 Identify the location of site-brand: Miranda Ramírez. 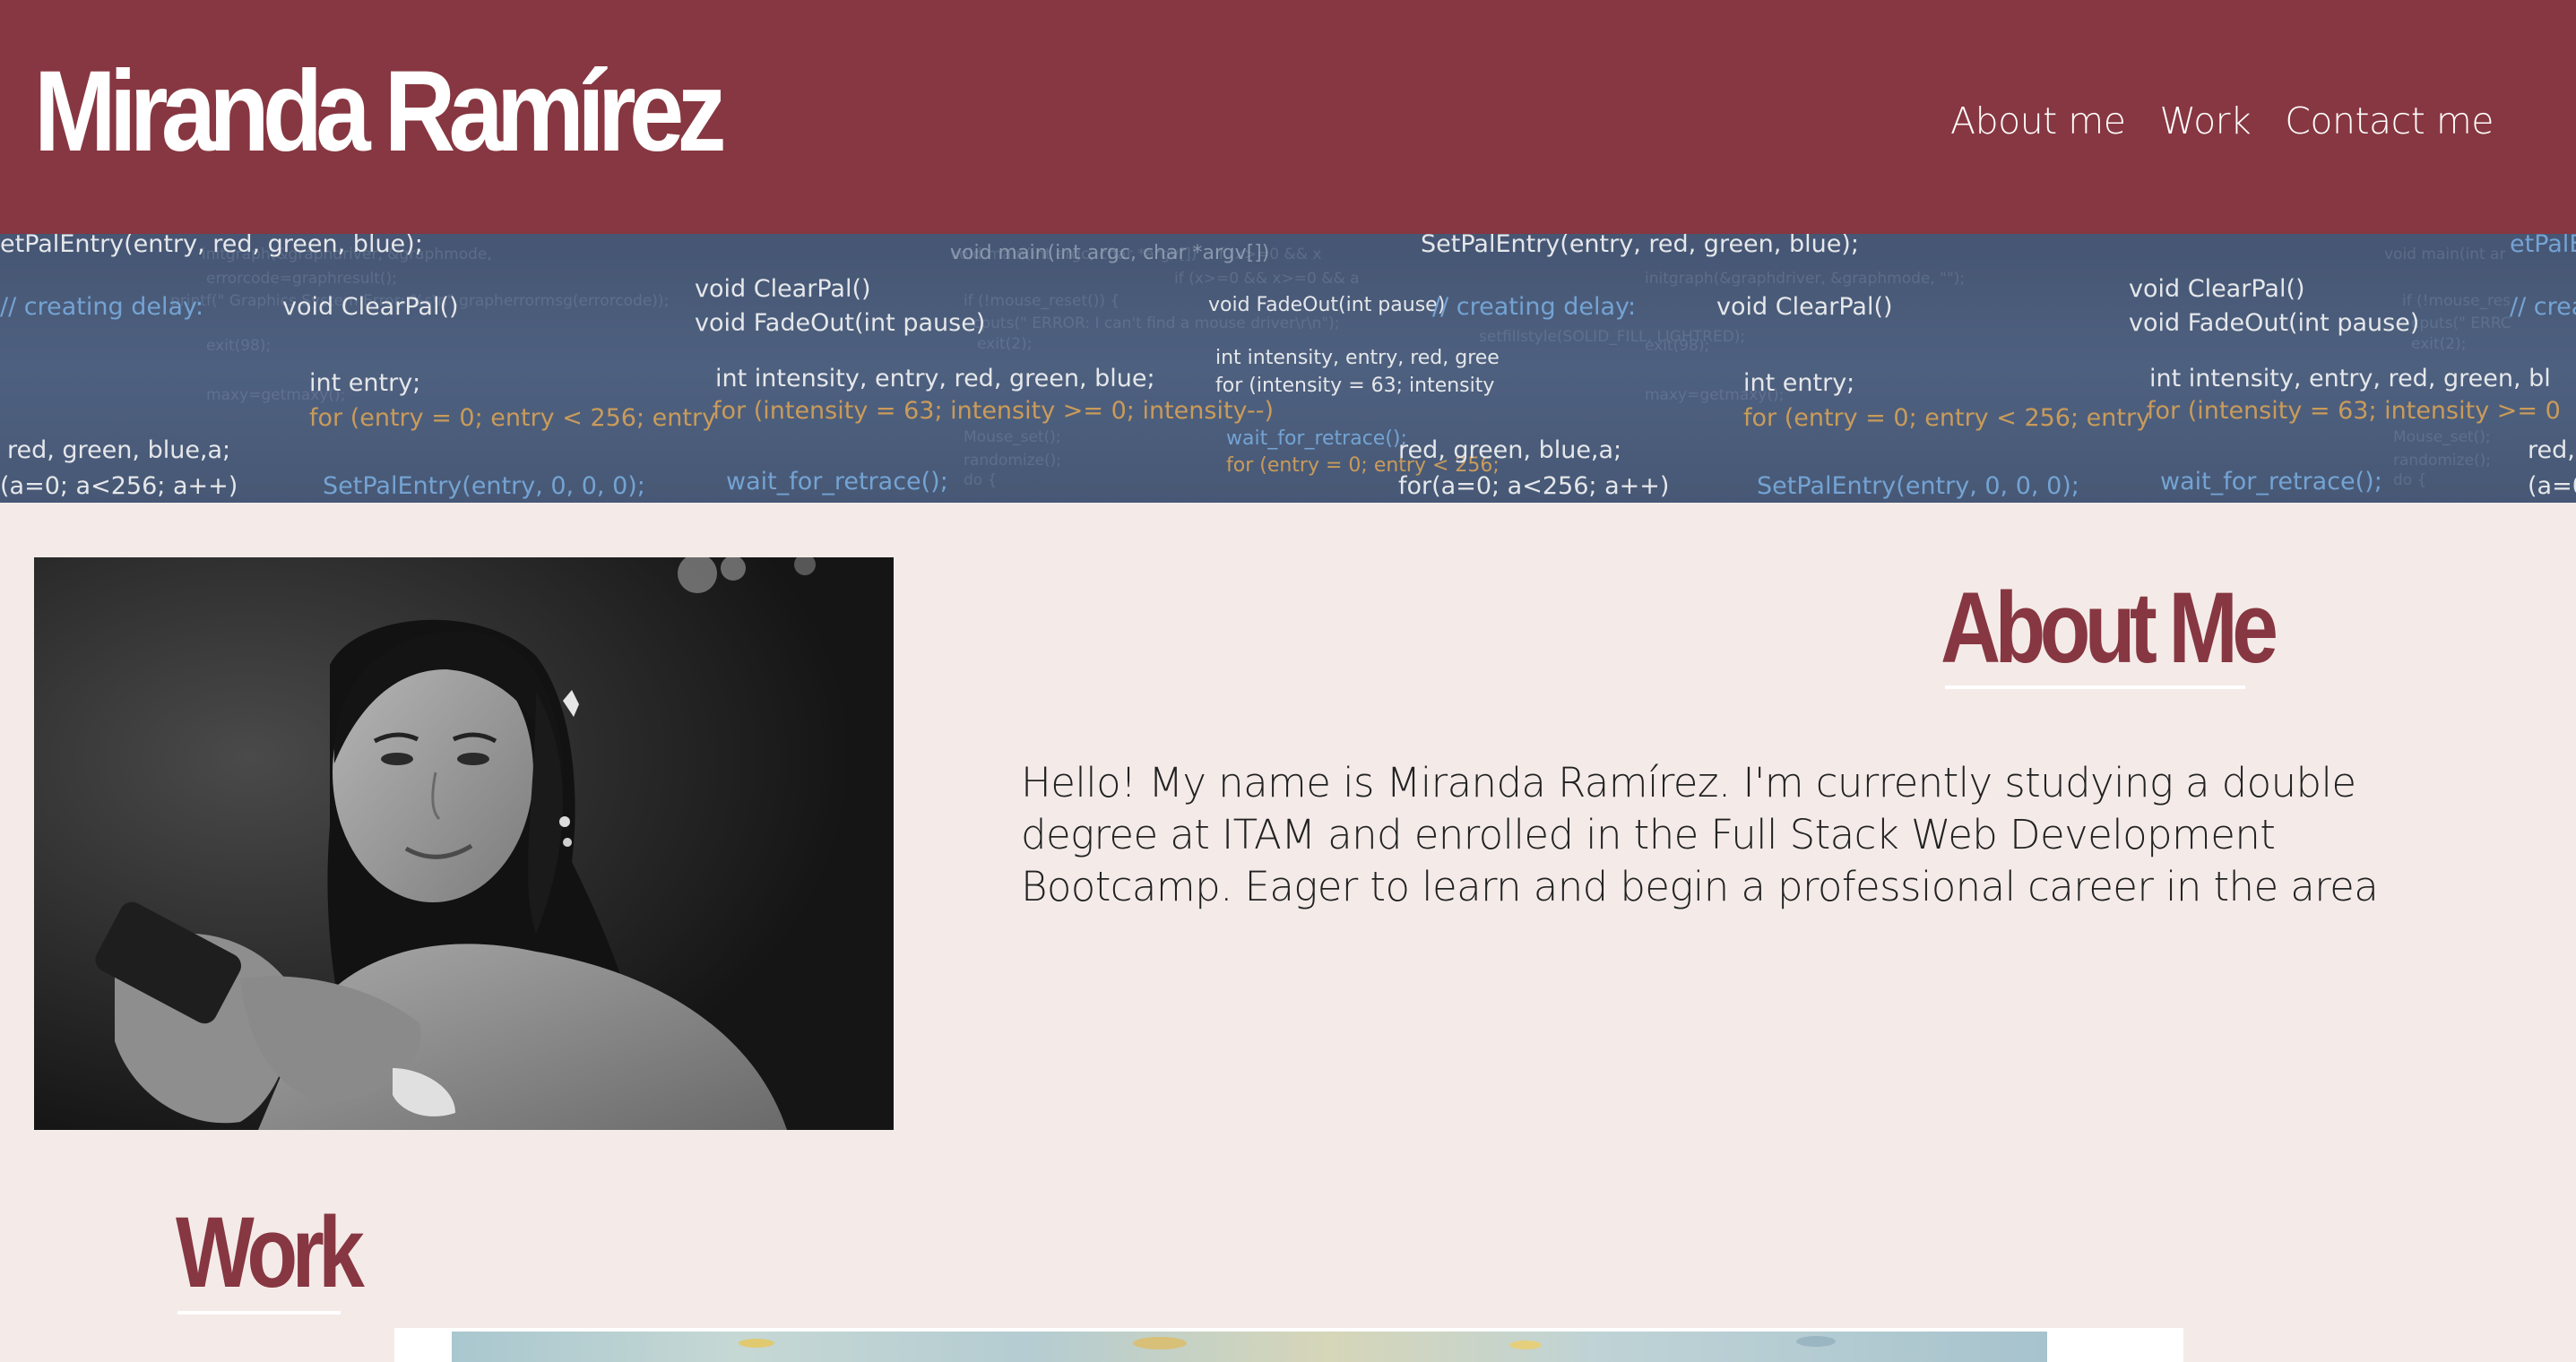
(380, 112).